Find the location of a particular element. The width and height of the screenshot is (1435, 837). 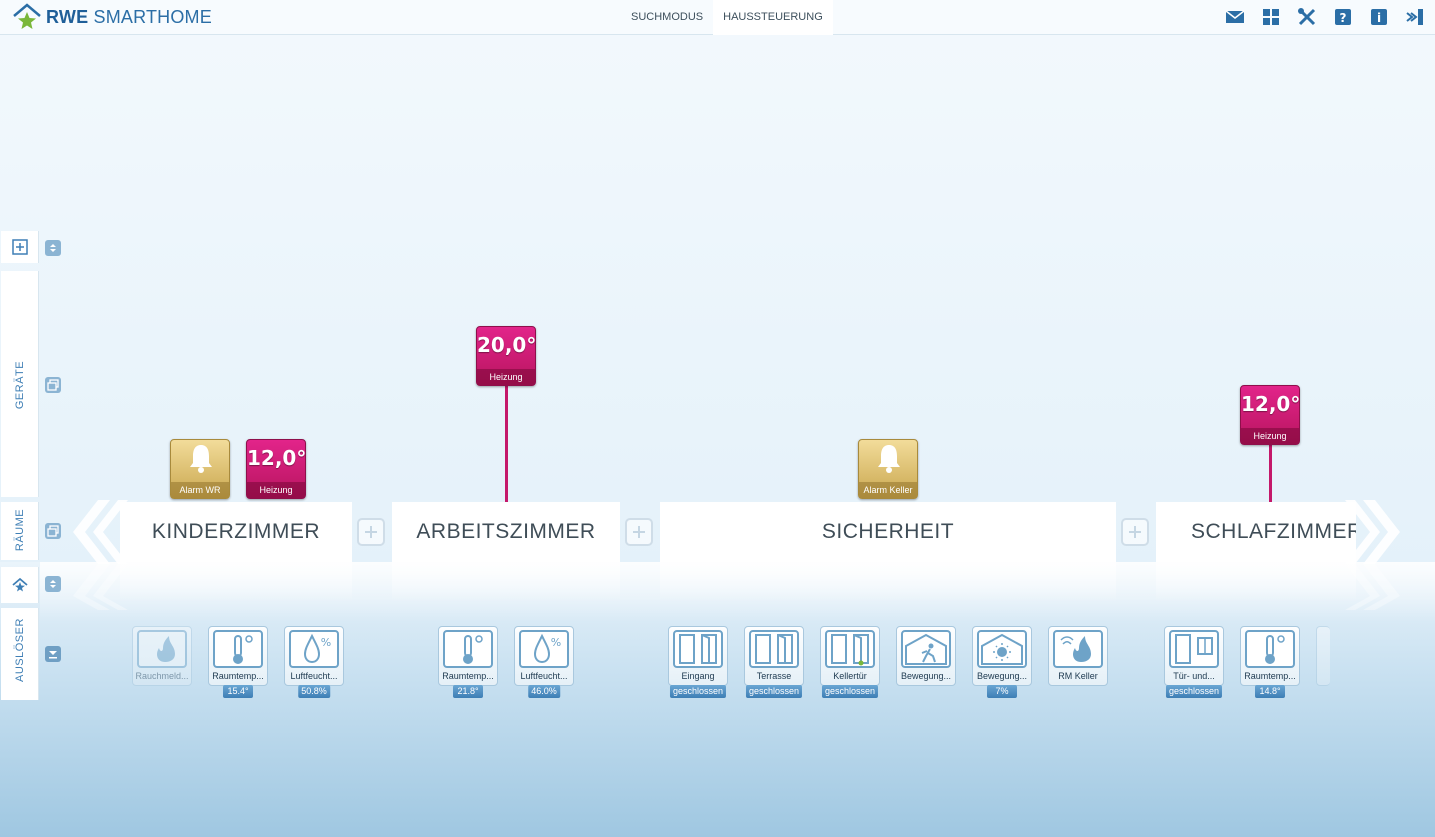

tab-suchmodus: SUCHMODUS is located at coordinates (667, 17).